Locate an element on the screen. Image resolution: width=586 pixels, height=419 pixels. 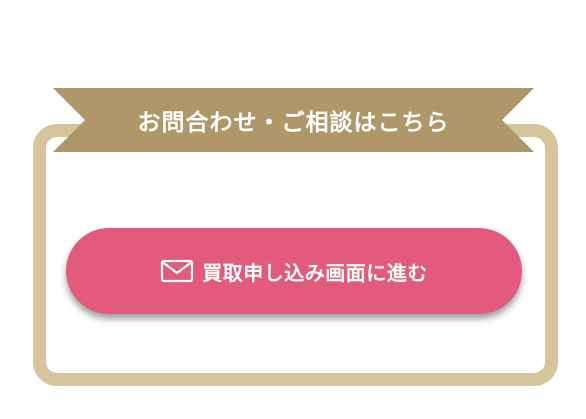
ribbon-title: お問合わせ・ご相談はこちら is located at coordinates (293, 122).